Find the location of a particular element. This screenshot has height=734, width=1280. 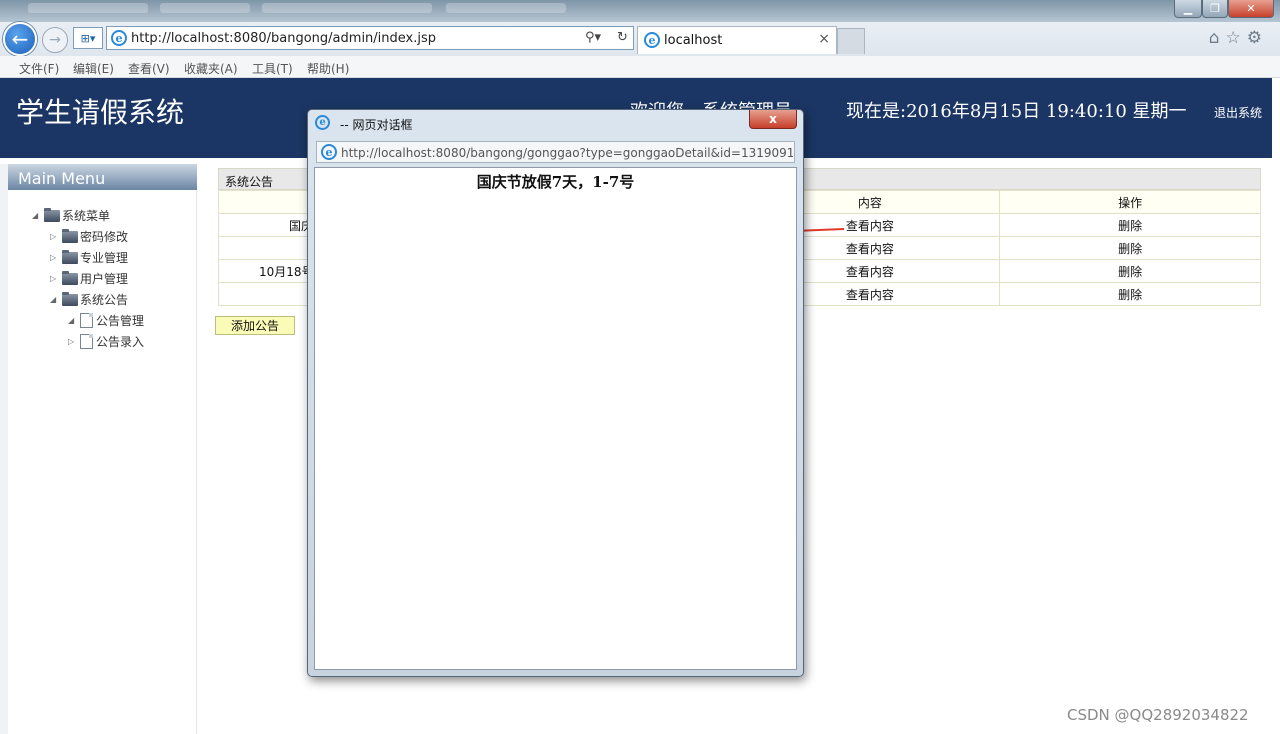

forward-button: → is located at coordinates (55, 40).